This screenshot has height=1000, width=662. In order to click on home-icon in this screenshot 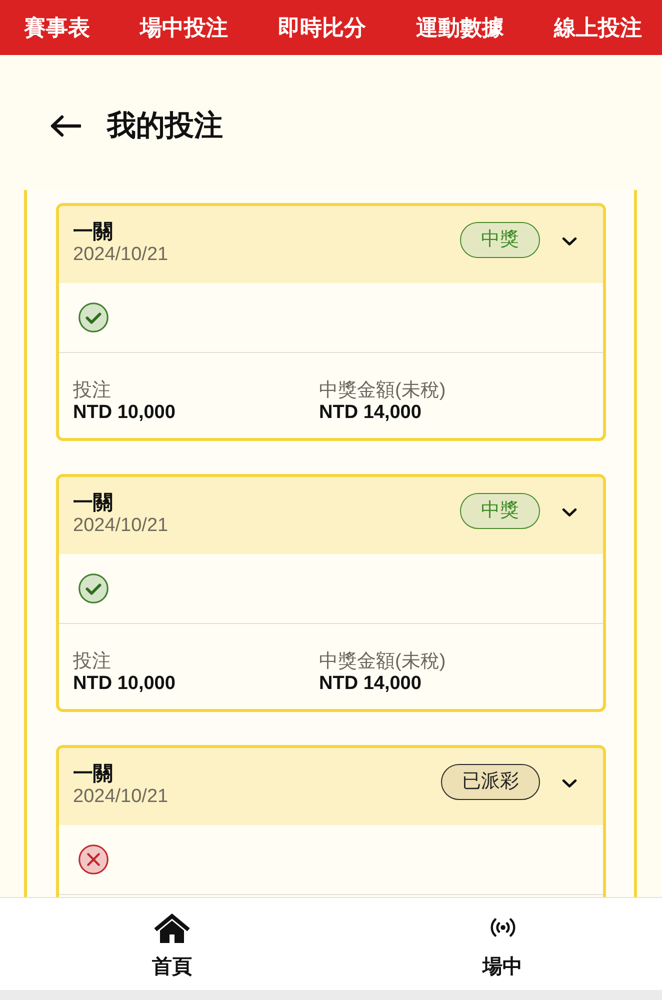, I will do `click(172, 927)`.